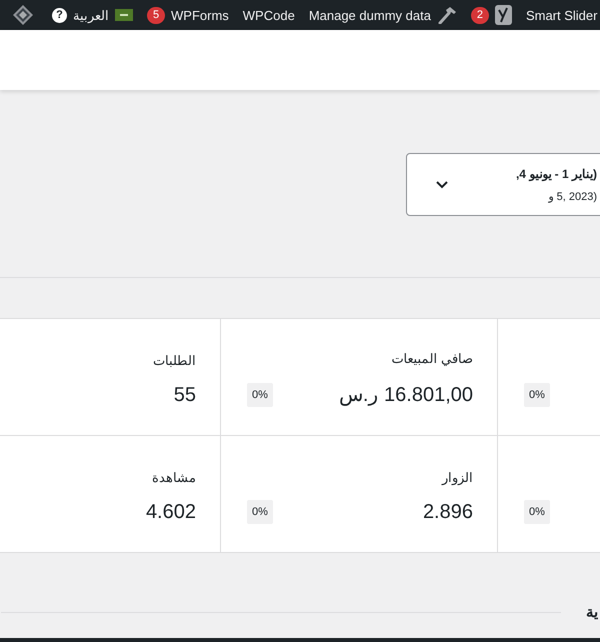 The image size is (600, 642). I want to click on help-icon: ?, so click(59, 15).